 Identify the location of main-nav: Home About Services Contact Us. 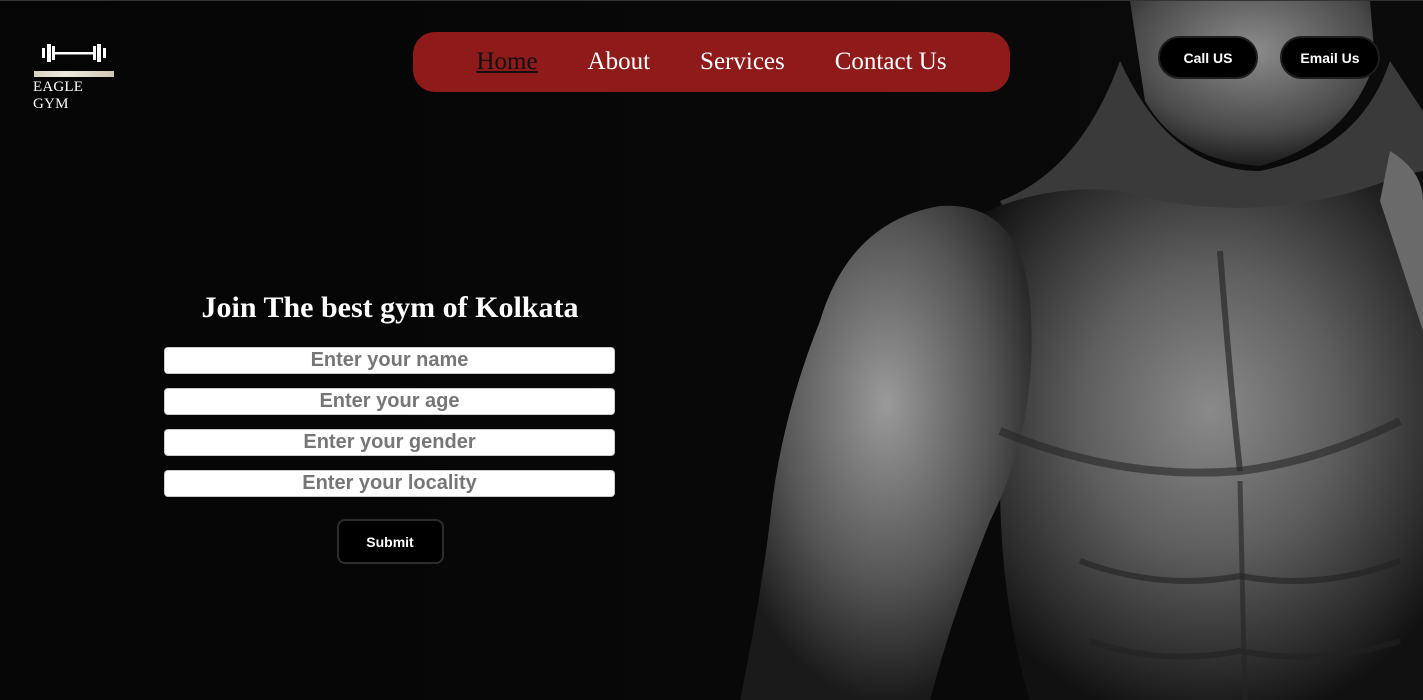
(711, 62).